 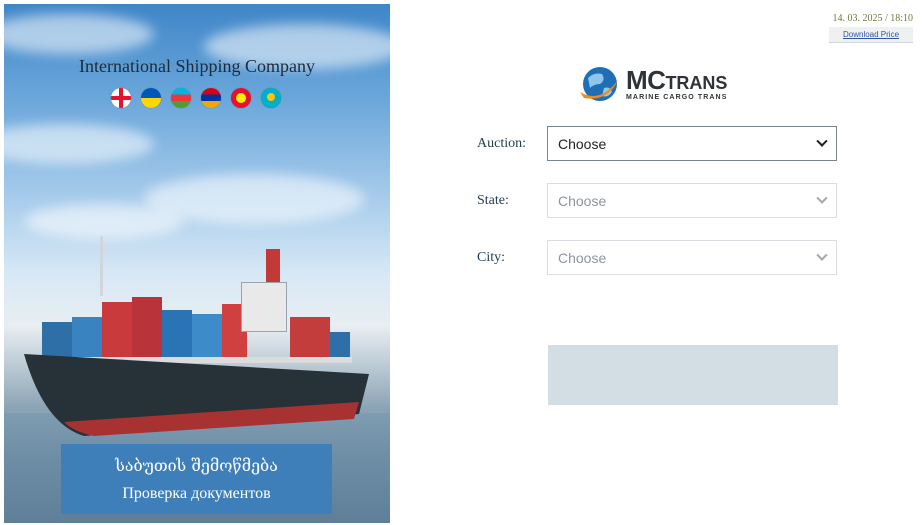 What do you see at coordinates (196, 479) in the screenshot?
I see `document-check-button: საბუთის შემოწმება Проверка документов` at bounding box center [196, 479].